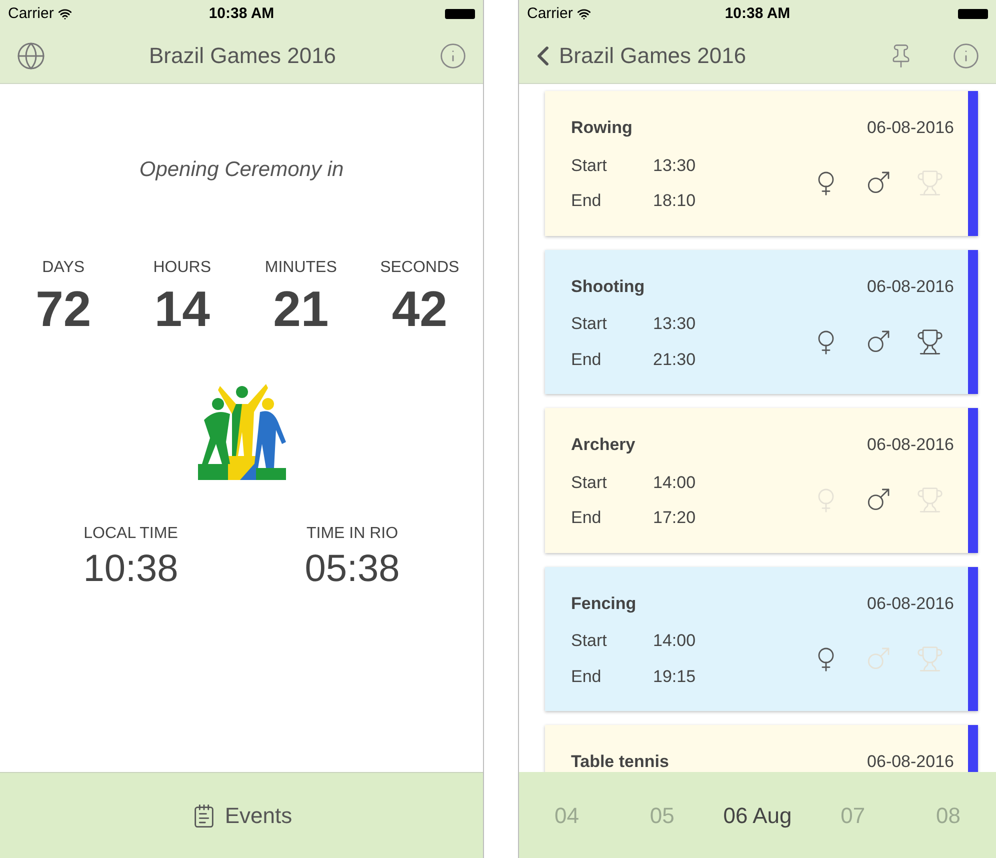 The height and width of the screenshot is (858, 996). I want to click on unit-value: 21, so click(301, 309).